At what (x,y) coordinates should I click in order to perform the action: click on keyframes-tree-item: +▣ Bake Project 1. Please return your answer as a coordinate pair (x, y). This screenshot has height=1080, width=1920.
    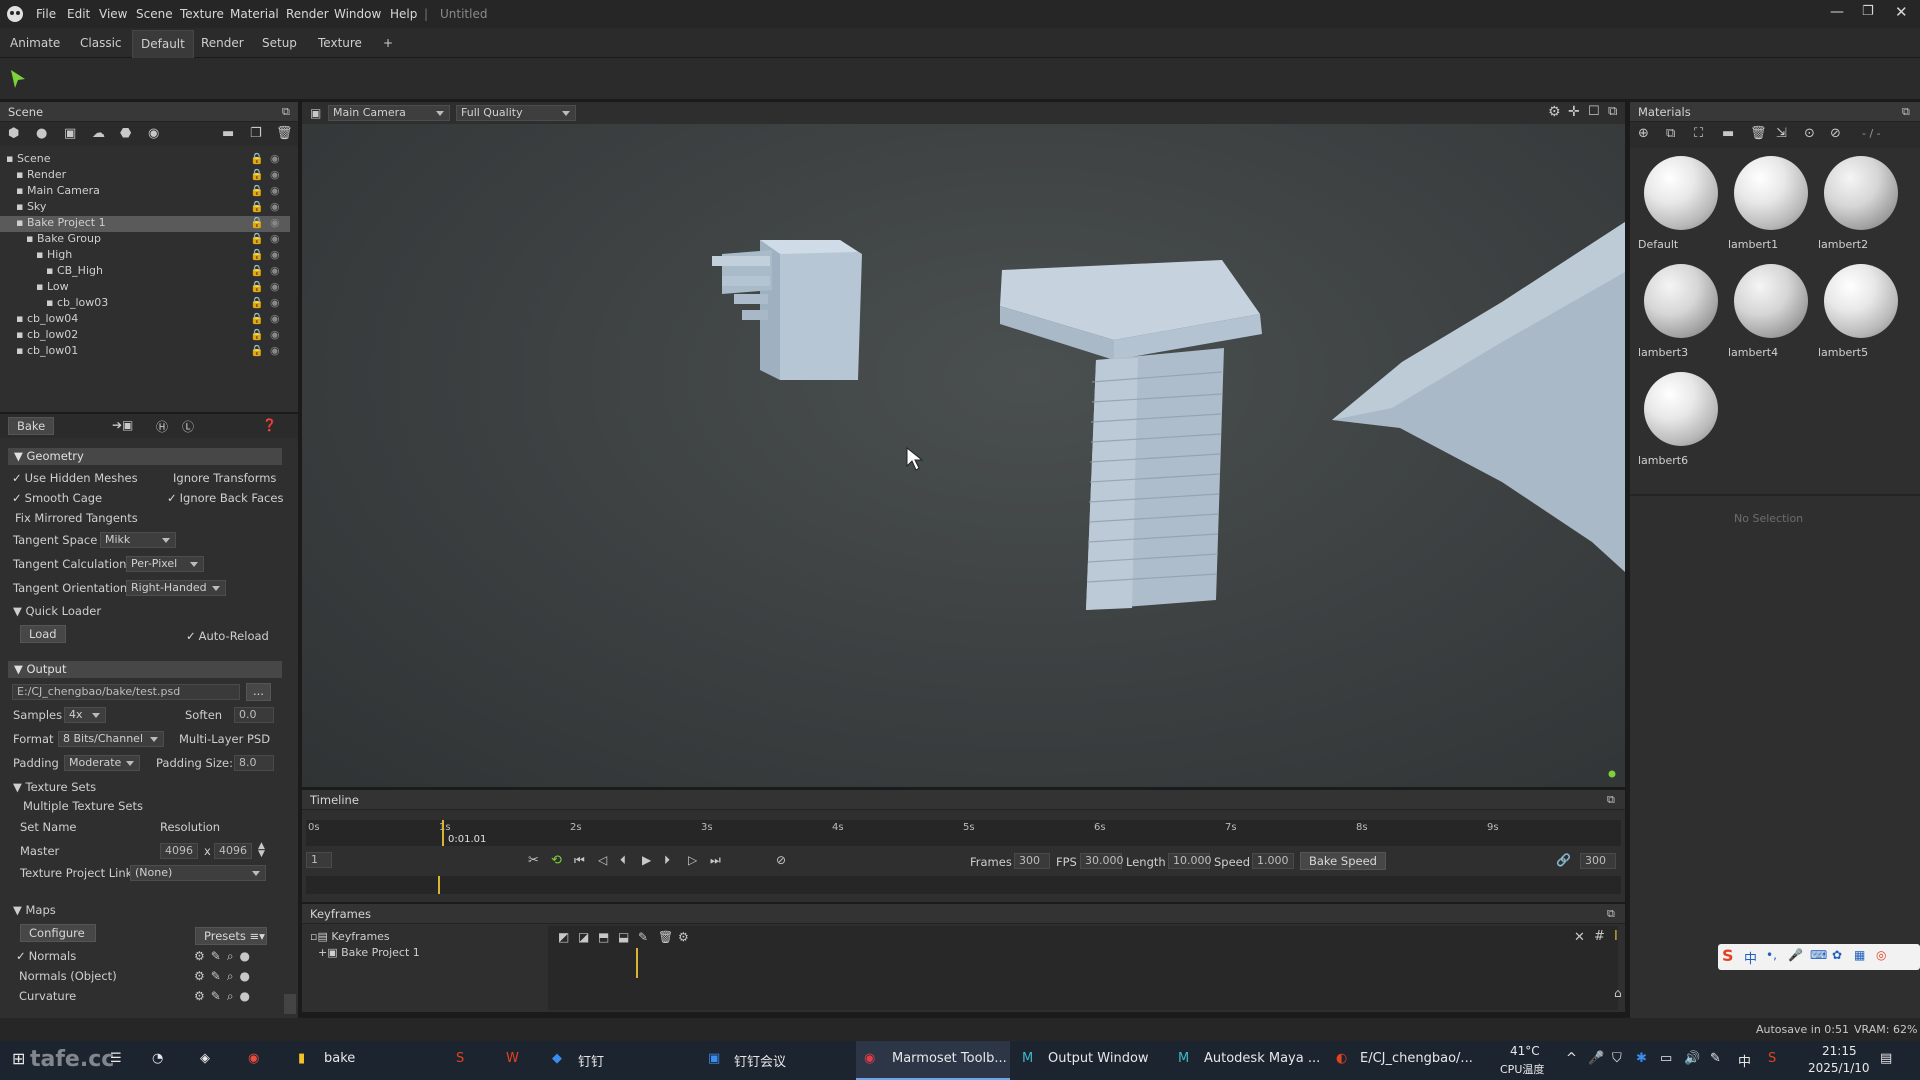
    Looking at the image, I should click on (369, 952).